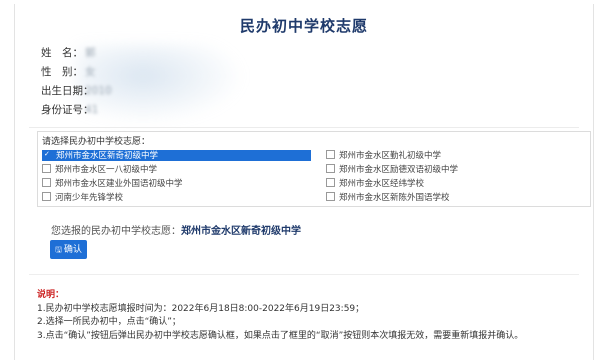 Image resolution: width=600 pixels, height=363 pixels. What do you see at coordinates (51, 295) in the screenshot?
I see `notes-title: 说明：` at bounding box center [51, 295].